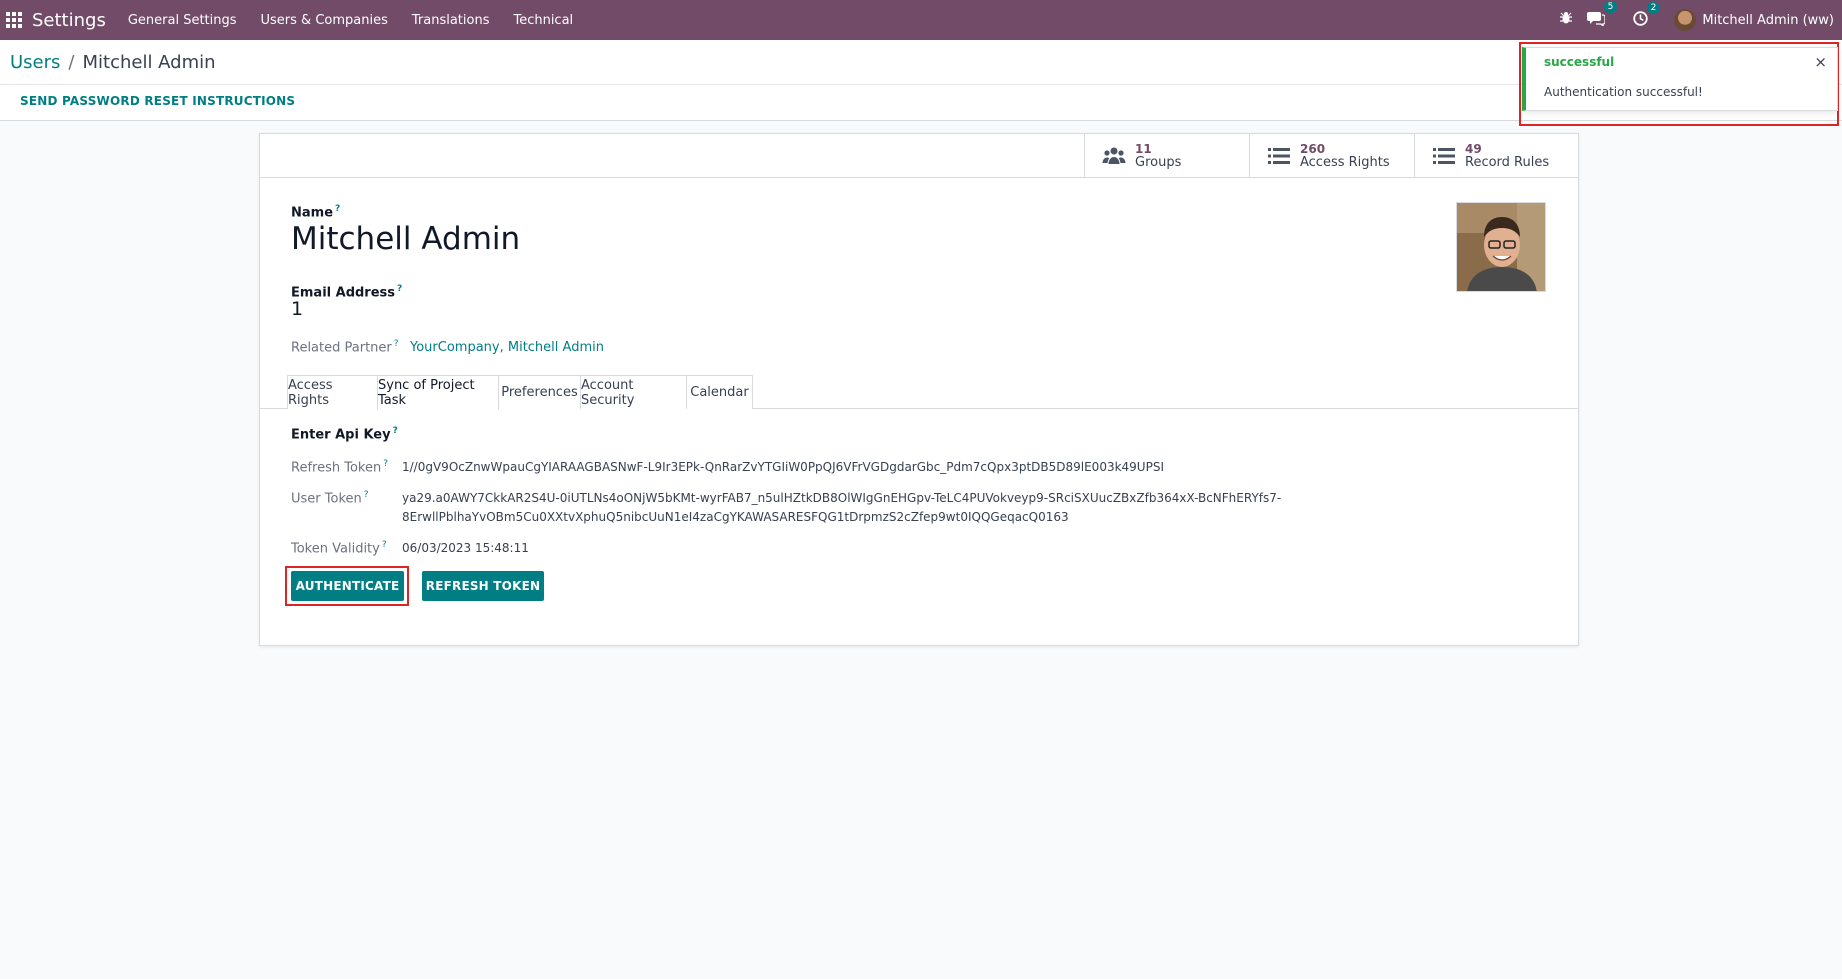  What do you see at coordinates (1623, 92) in the screenshot?
I see `notification-message: Authentication successful!` at bounding box center [1623, 92].